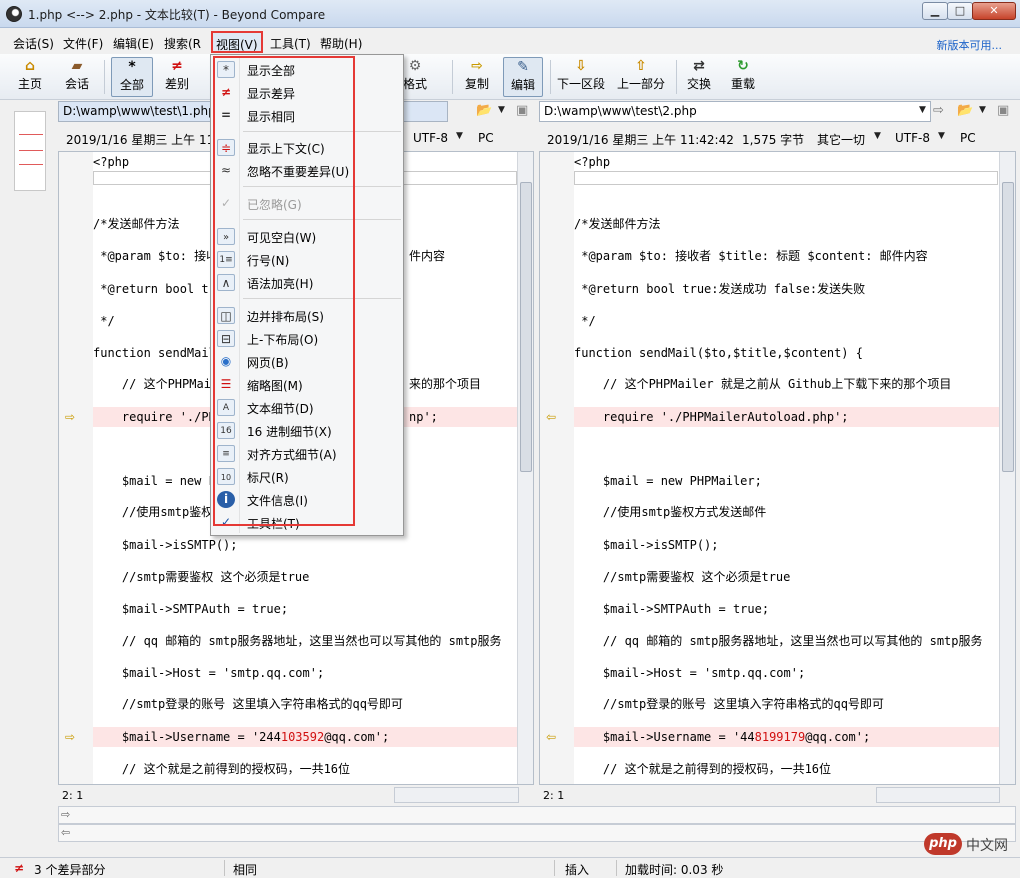 This screenshot has height=878, width=1020. Describe the element at coordinates (786, 178) in the screenshot. I see `blank-line-box` at that location.